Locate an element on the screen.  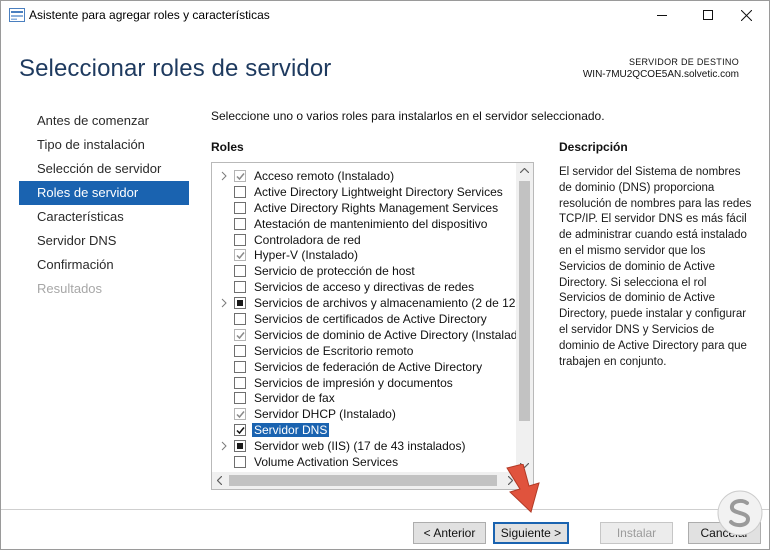
role-label: Acceso remoto (Instalado) is located at coordinates (324, 176).